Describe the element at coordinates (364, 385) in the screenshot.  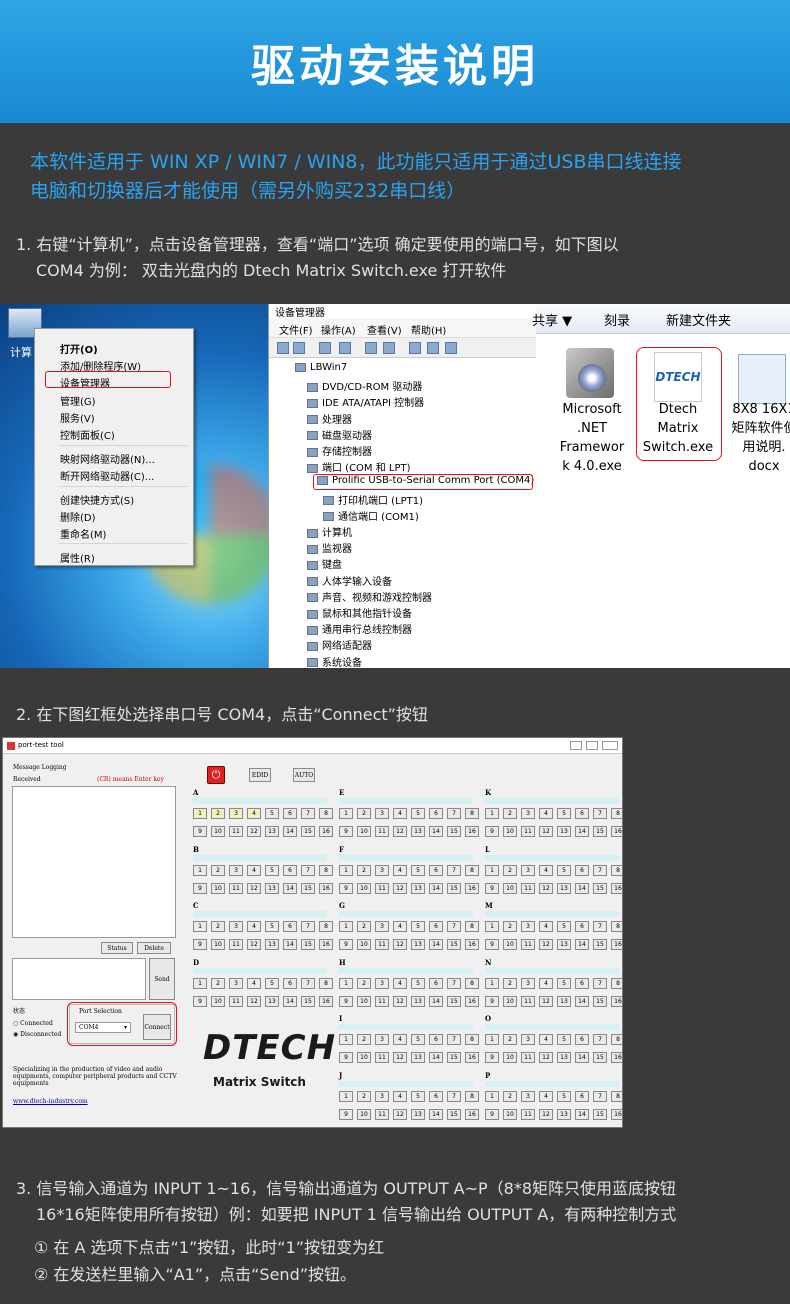
I see `device-tree-item: DVD/CD-ROM 驱动器` at that location.